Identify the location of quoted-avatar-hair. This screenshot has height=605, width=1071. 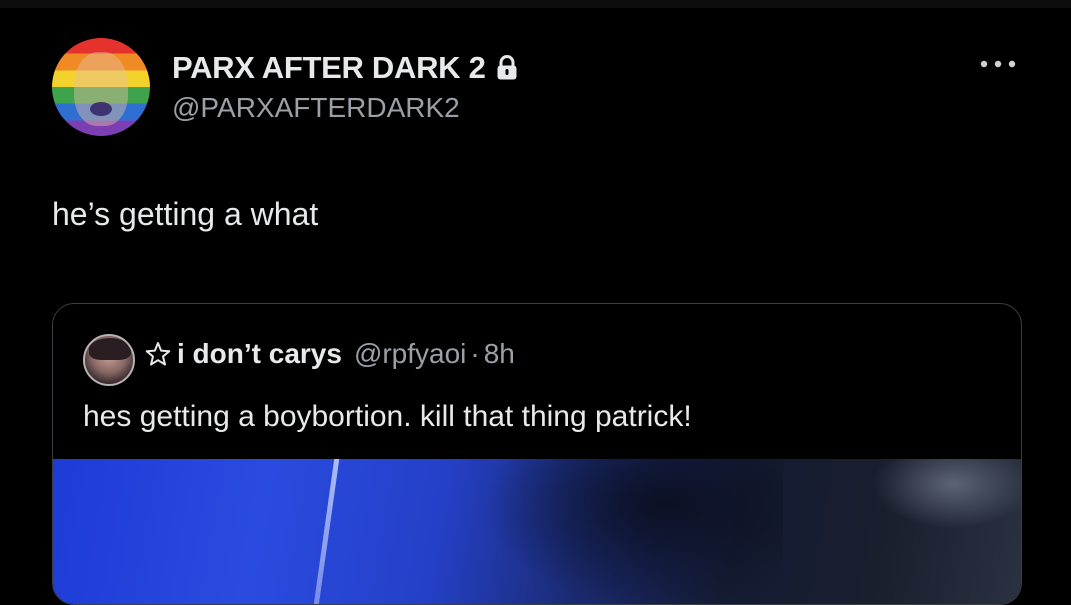
(110, 349).